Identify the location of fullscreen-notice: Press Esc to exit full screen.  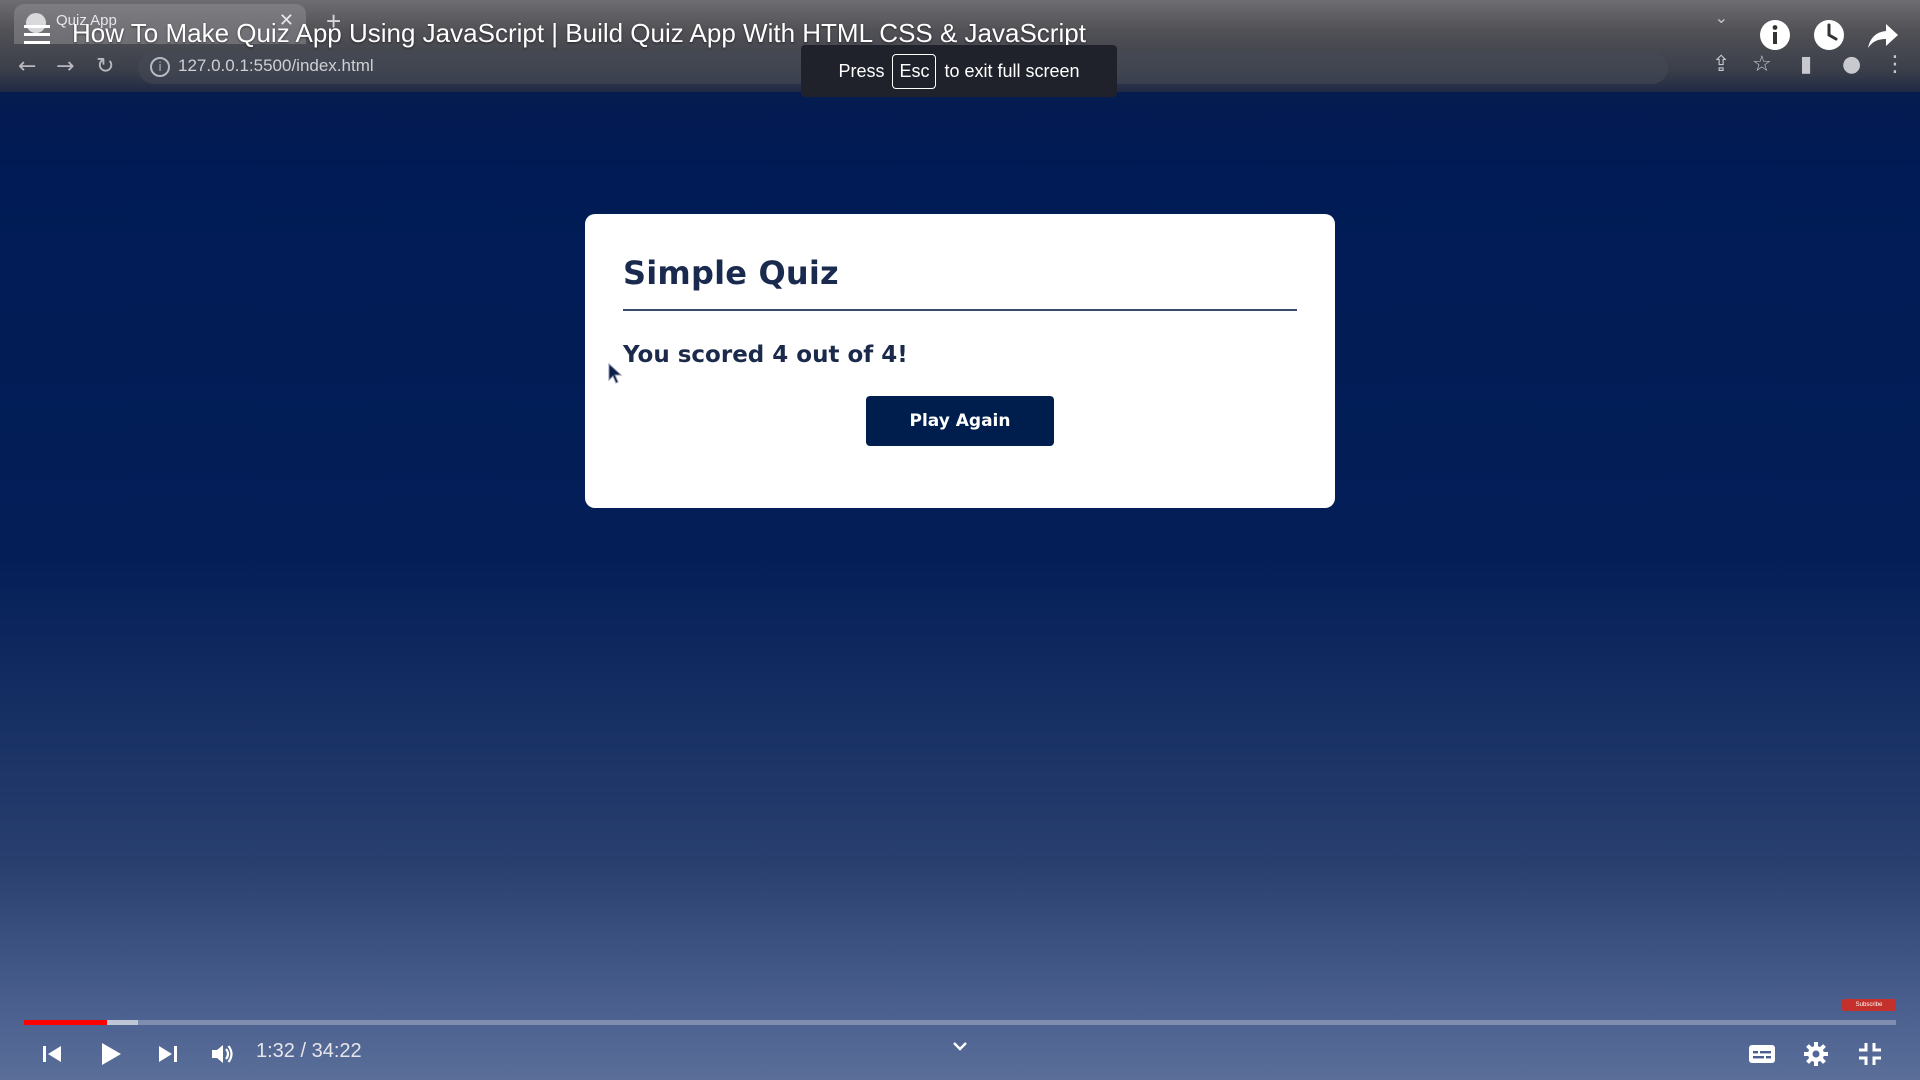
(959, 71).